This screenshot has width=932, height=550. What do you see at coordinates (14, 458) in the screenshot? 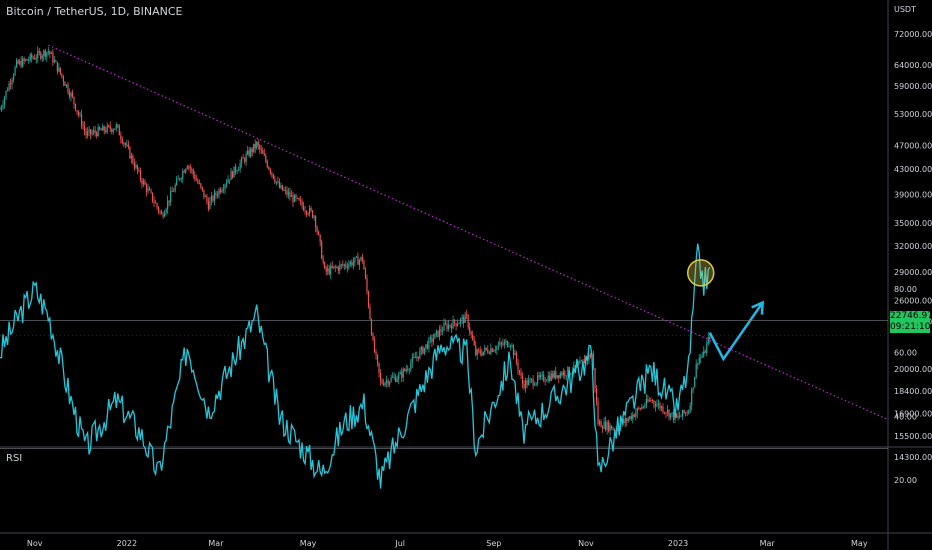
I see `rsi-pane-label: RSI` at bounding box center [14, 458].